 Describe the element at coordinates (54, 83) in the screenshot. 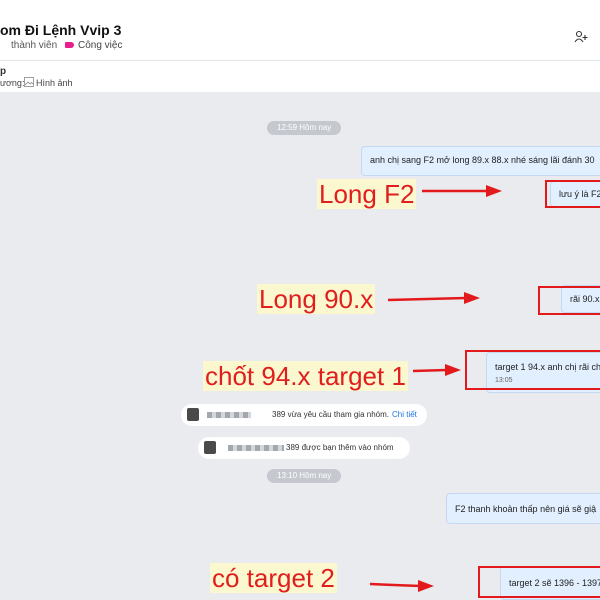

I see `image-link: Hình ảnh` at that location.